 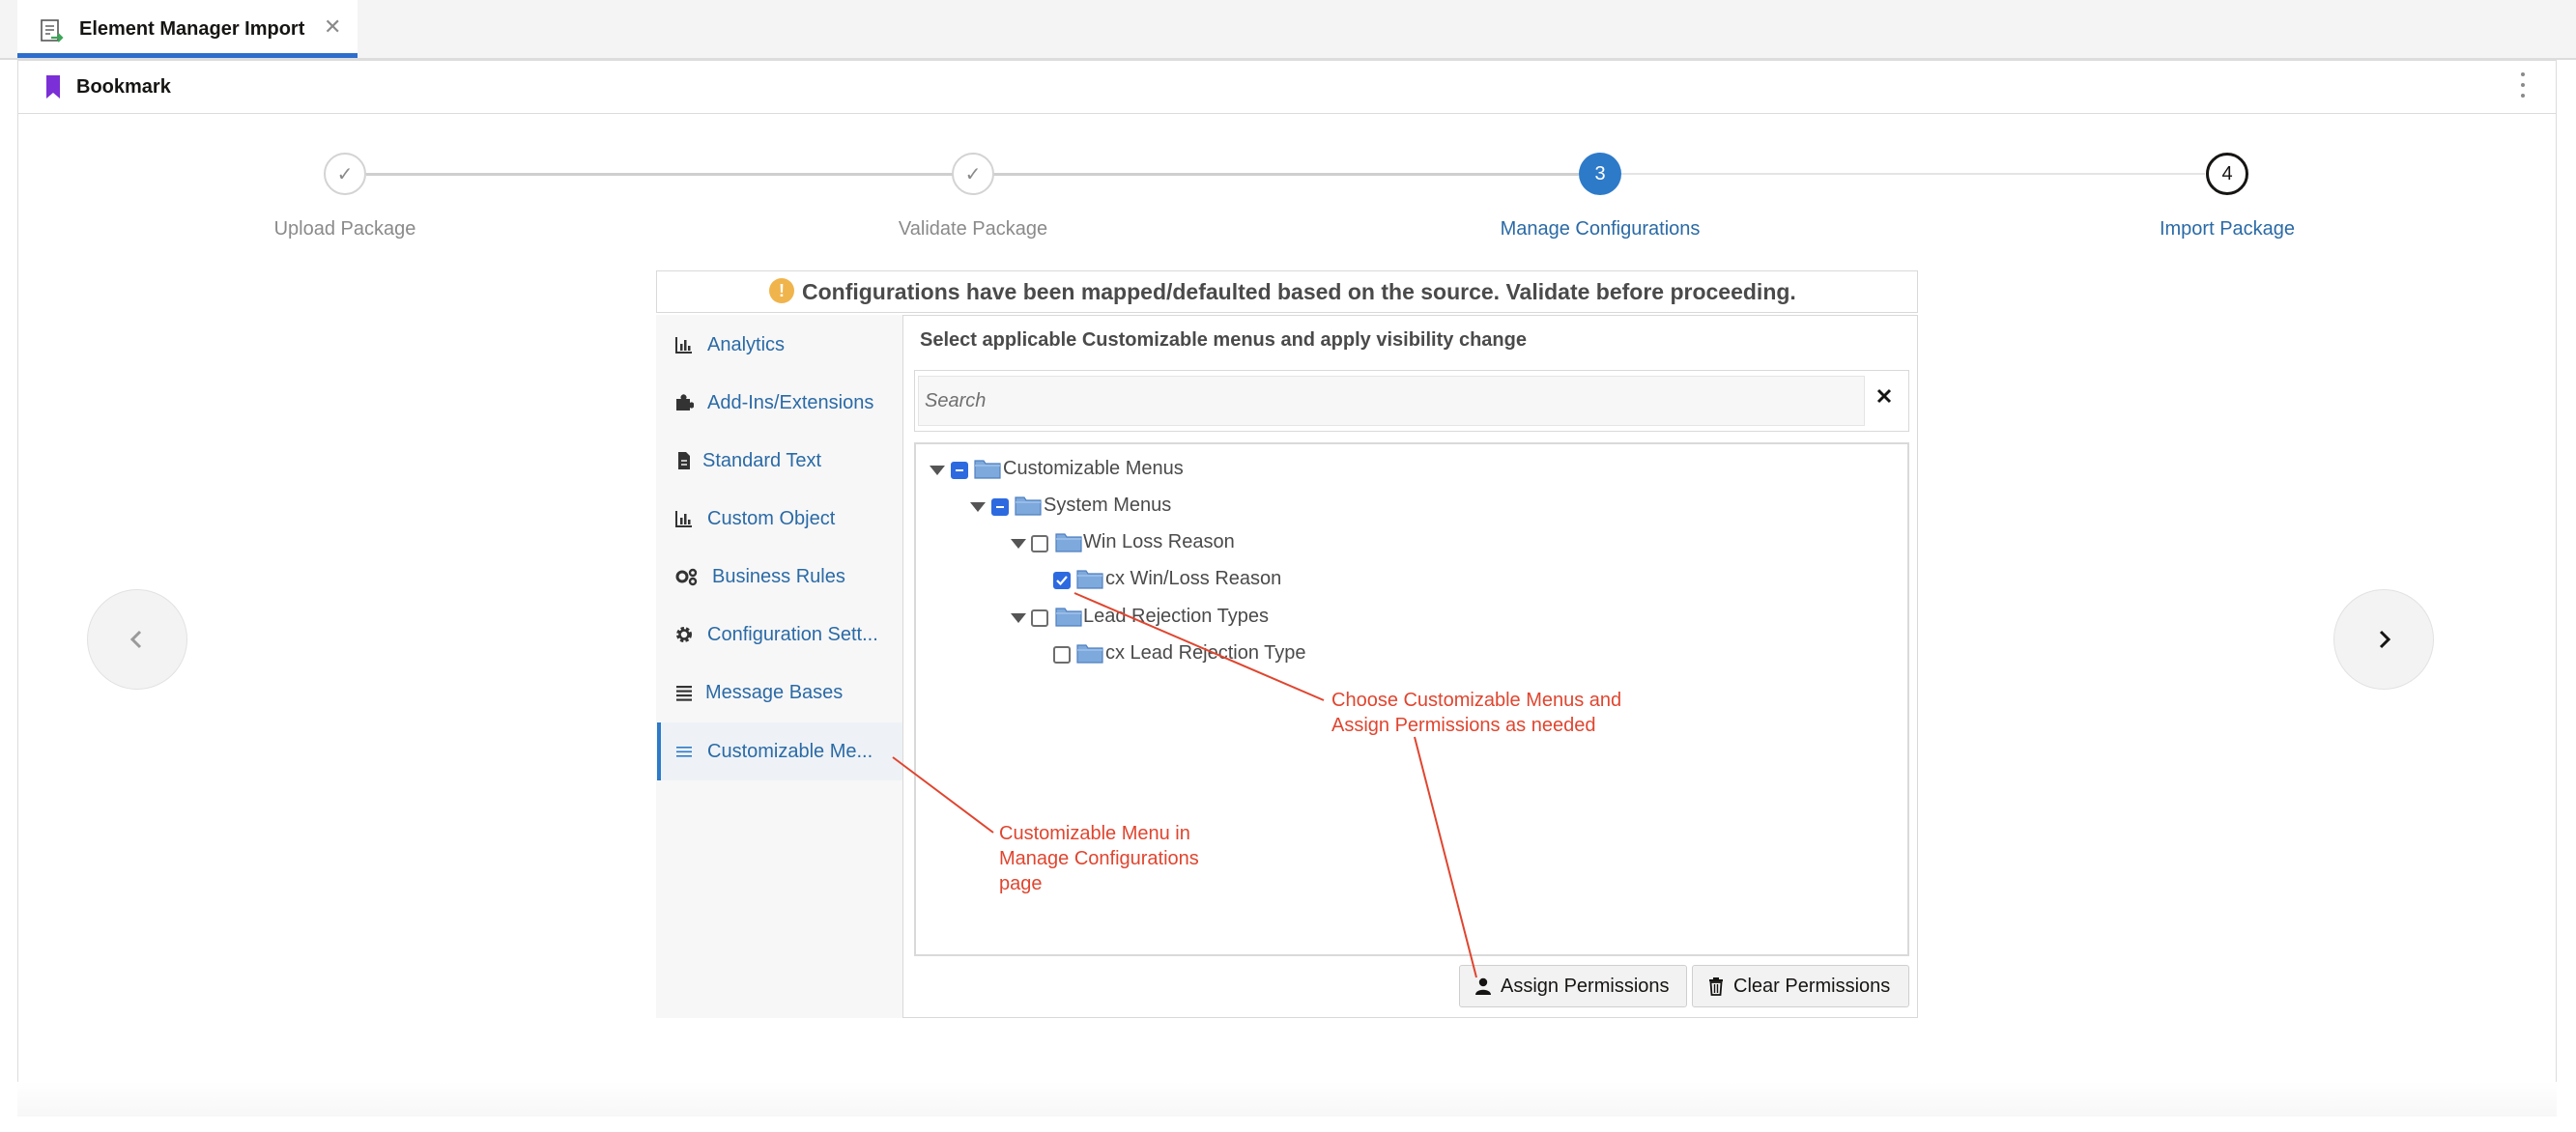 What do you see at coordinates (1586, 986) in the screenshot?
I see `assign-permissions-label: Assign Permissions` at bounding box center [1586, 986].